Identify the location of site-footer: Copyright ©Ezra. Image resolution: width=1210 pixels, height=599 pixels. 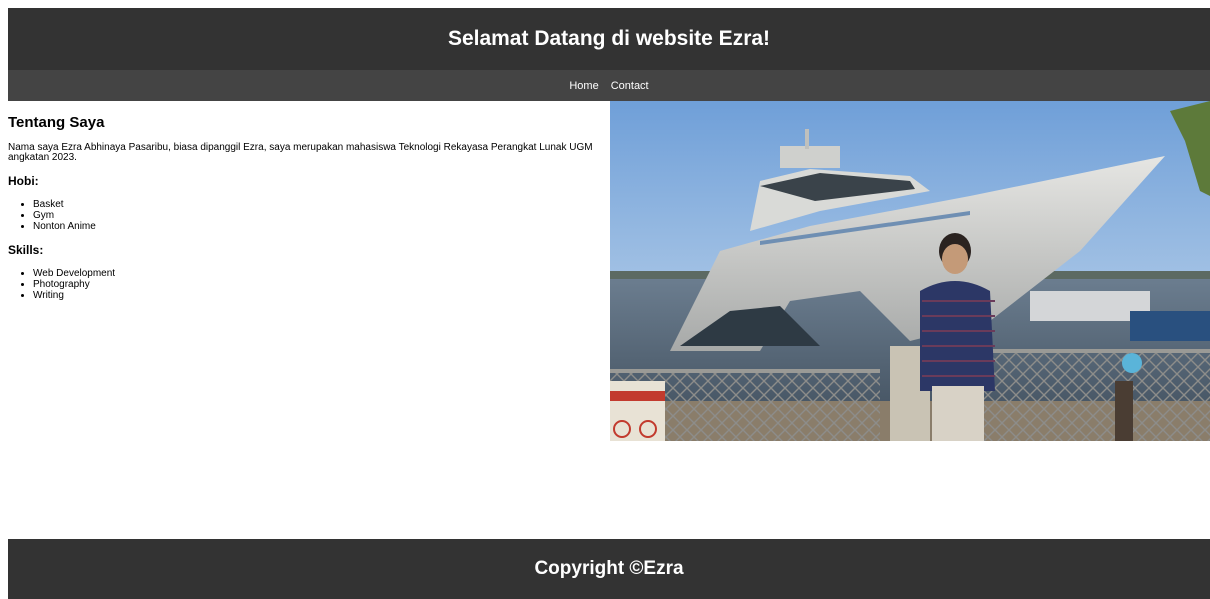
(609, 569).